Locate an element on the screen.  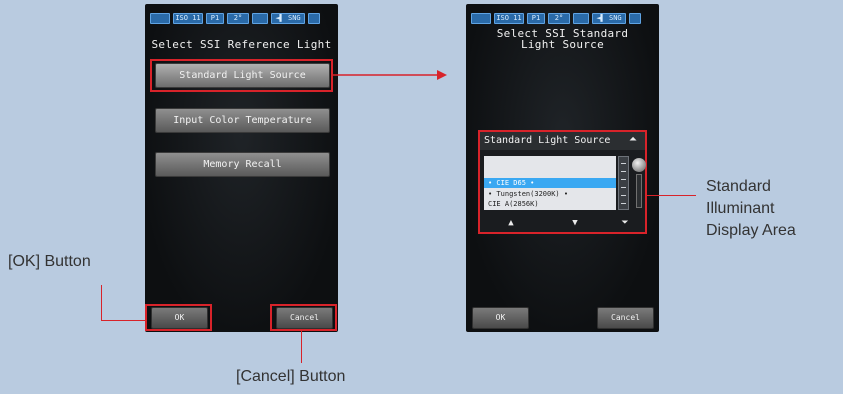
connector-arrow is located at coordinates (390, 75).